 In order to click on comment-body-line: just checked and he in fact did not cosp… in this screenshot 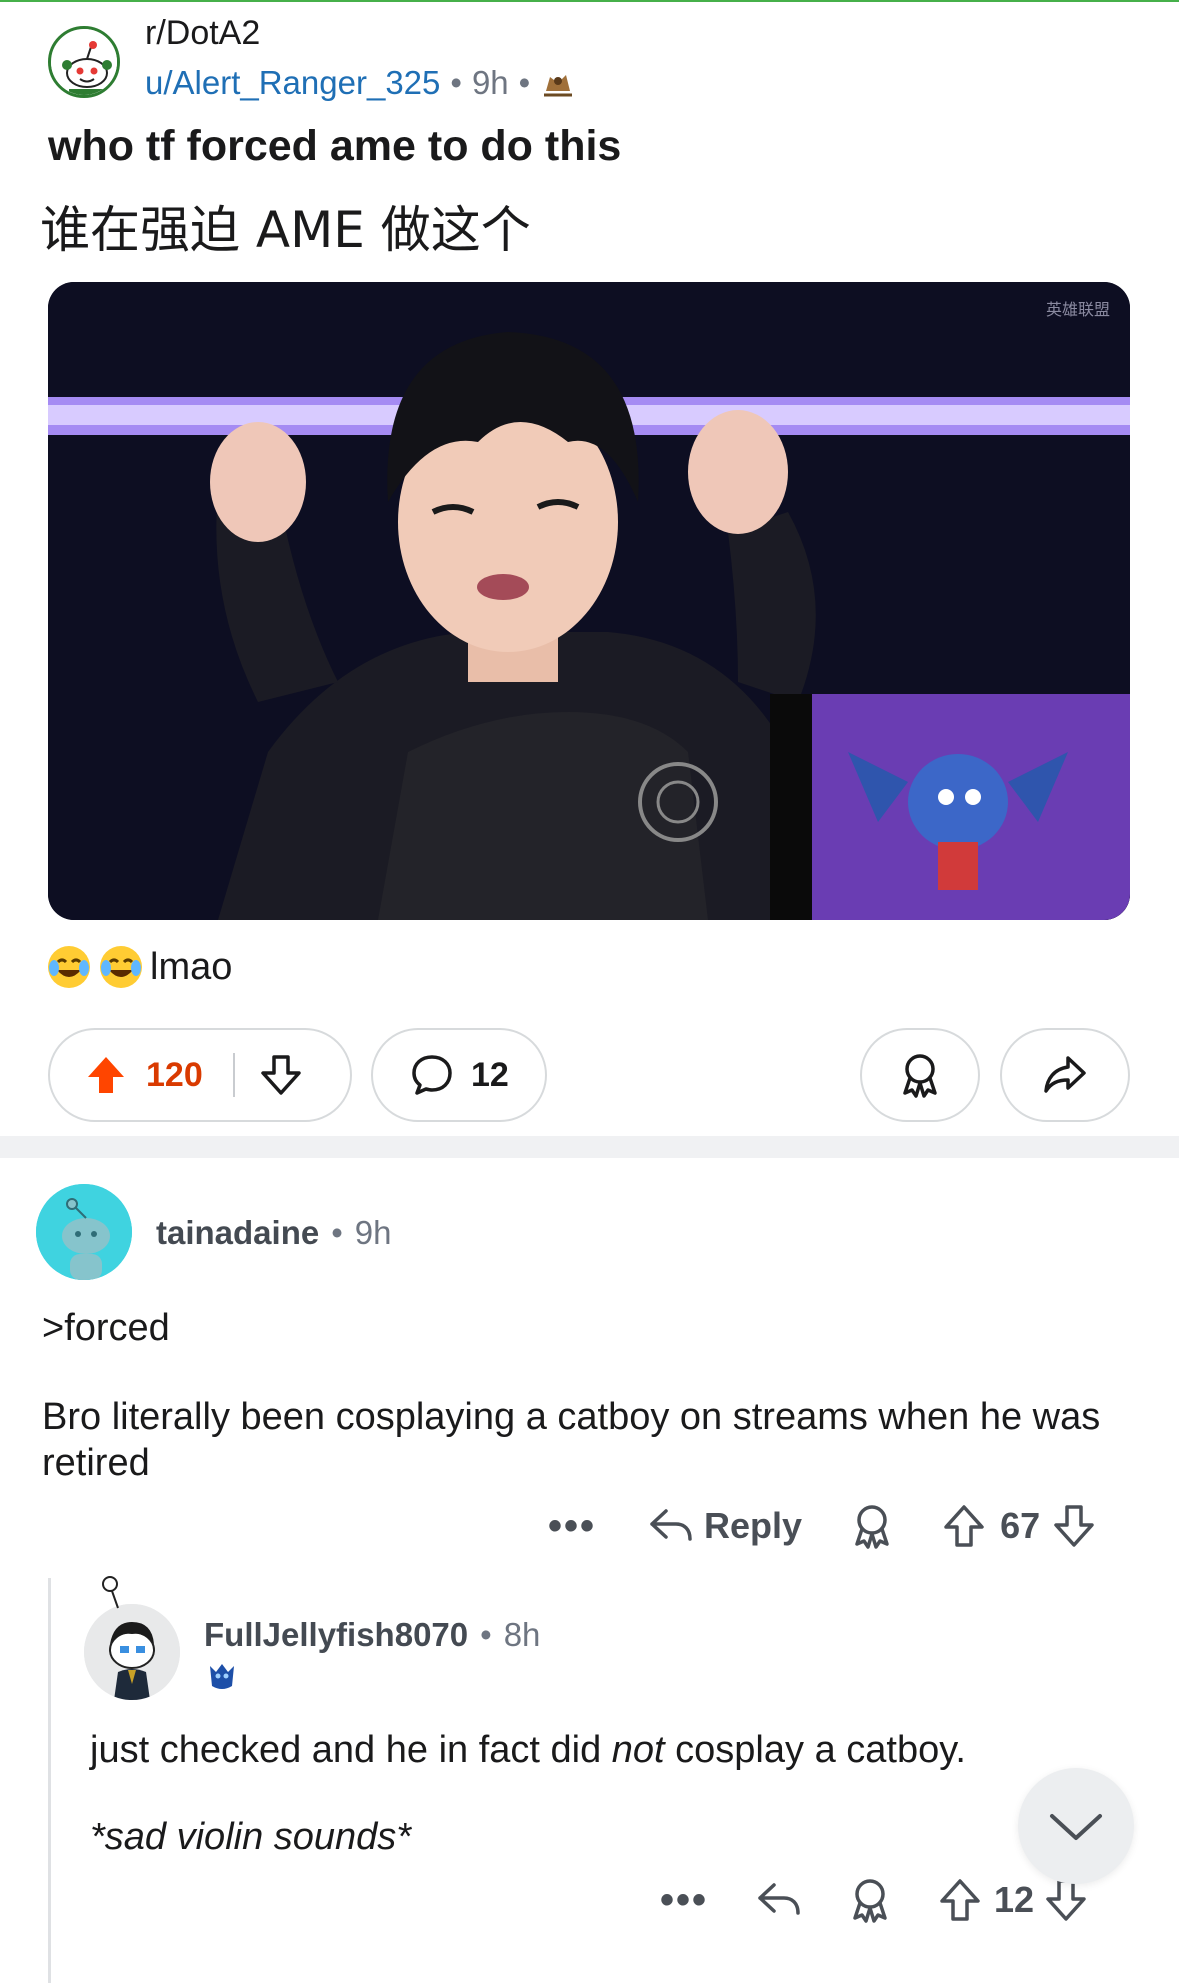, I will do `click(528, 1750)`.